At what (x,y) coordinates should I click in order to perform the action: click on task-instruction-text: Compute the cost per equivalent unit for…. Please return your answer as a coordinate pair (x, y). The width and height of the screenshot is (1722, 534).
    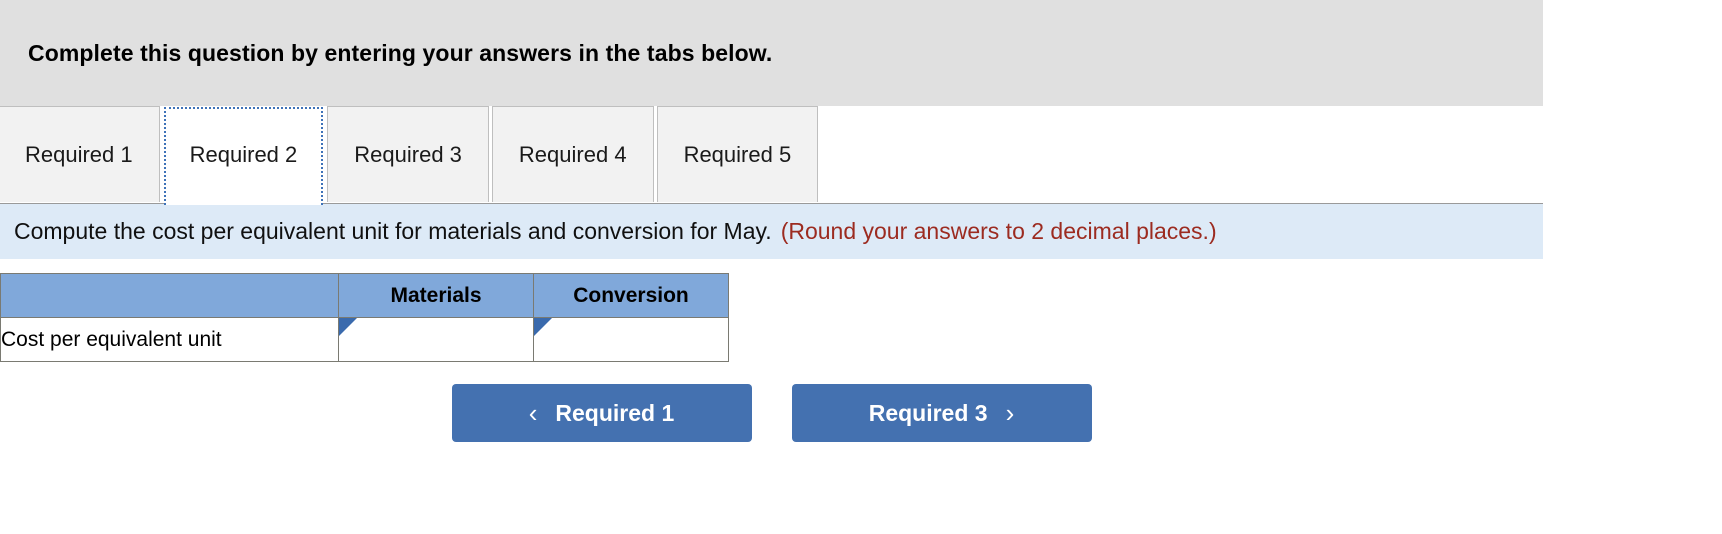
    Looking at the image, I should click on (393, 231).